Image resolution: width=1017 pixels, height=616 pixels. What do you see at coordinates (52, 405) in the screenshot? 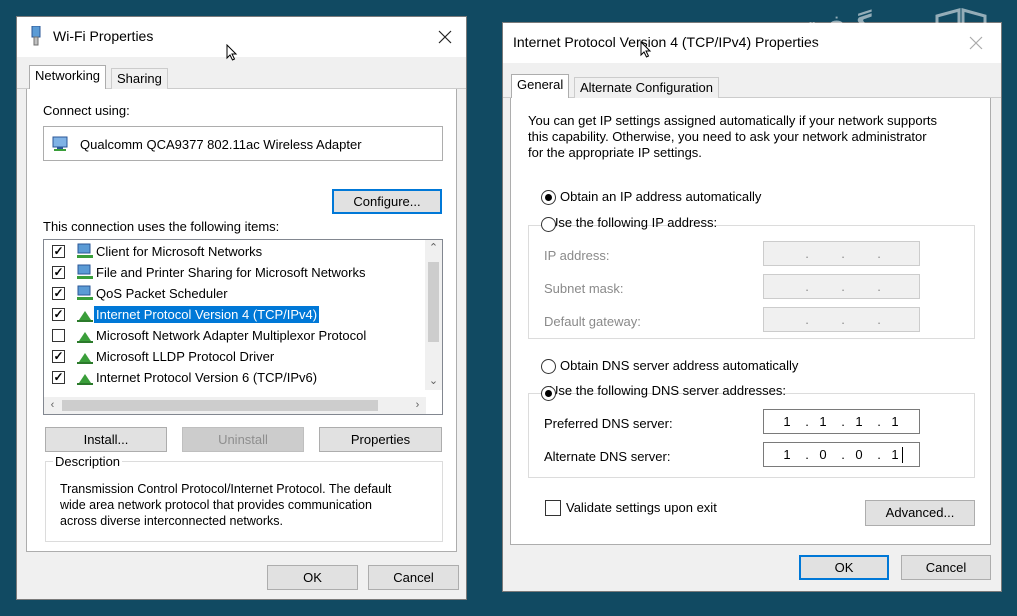
I see `scroll-left-icon: ‹` at bounding box center [52, 405].